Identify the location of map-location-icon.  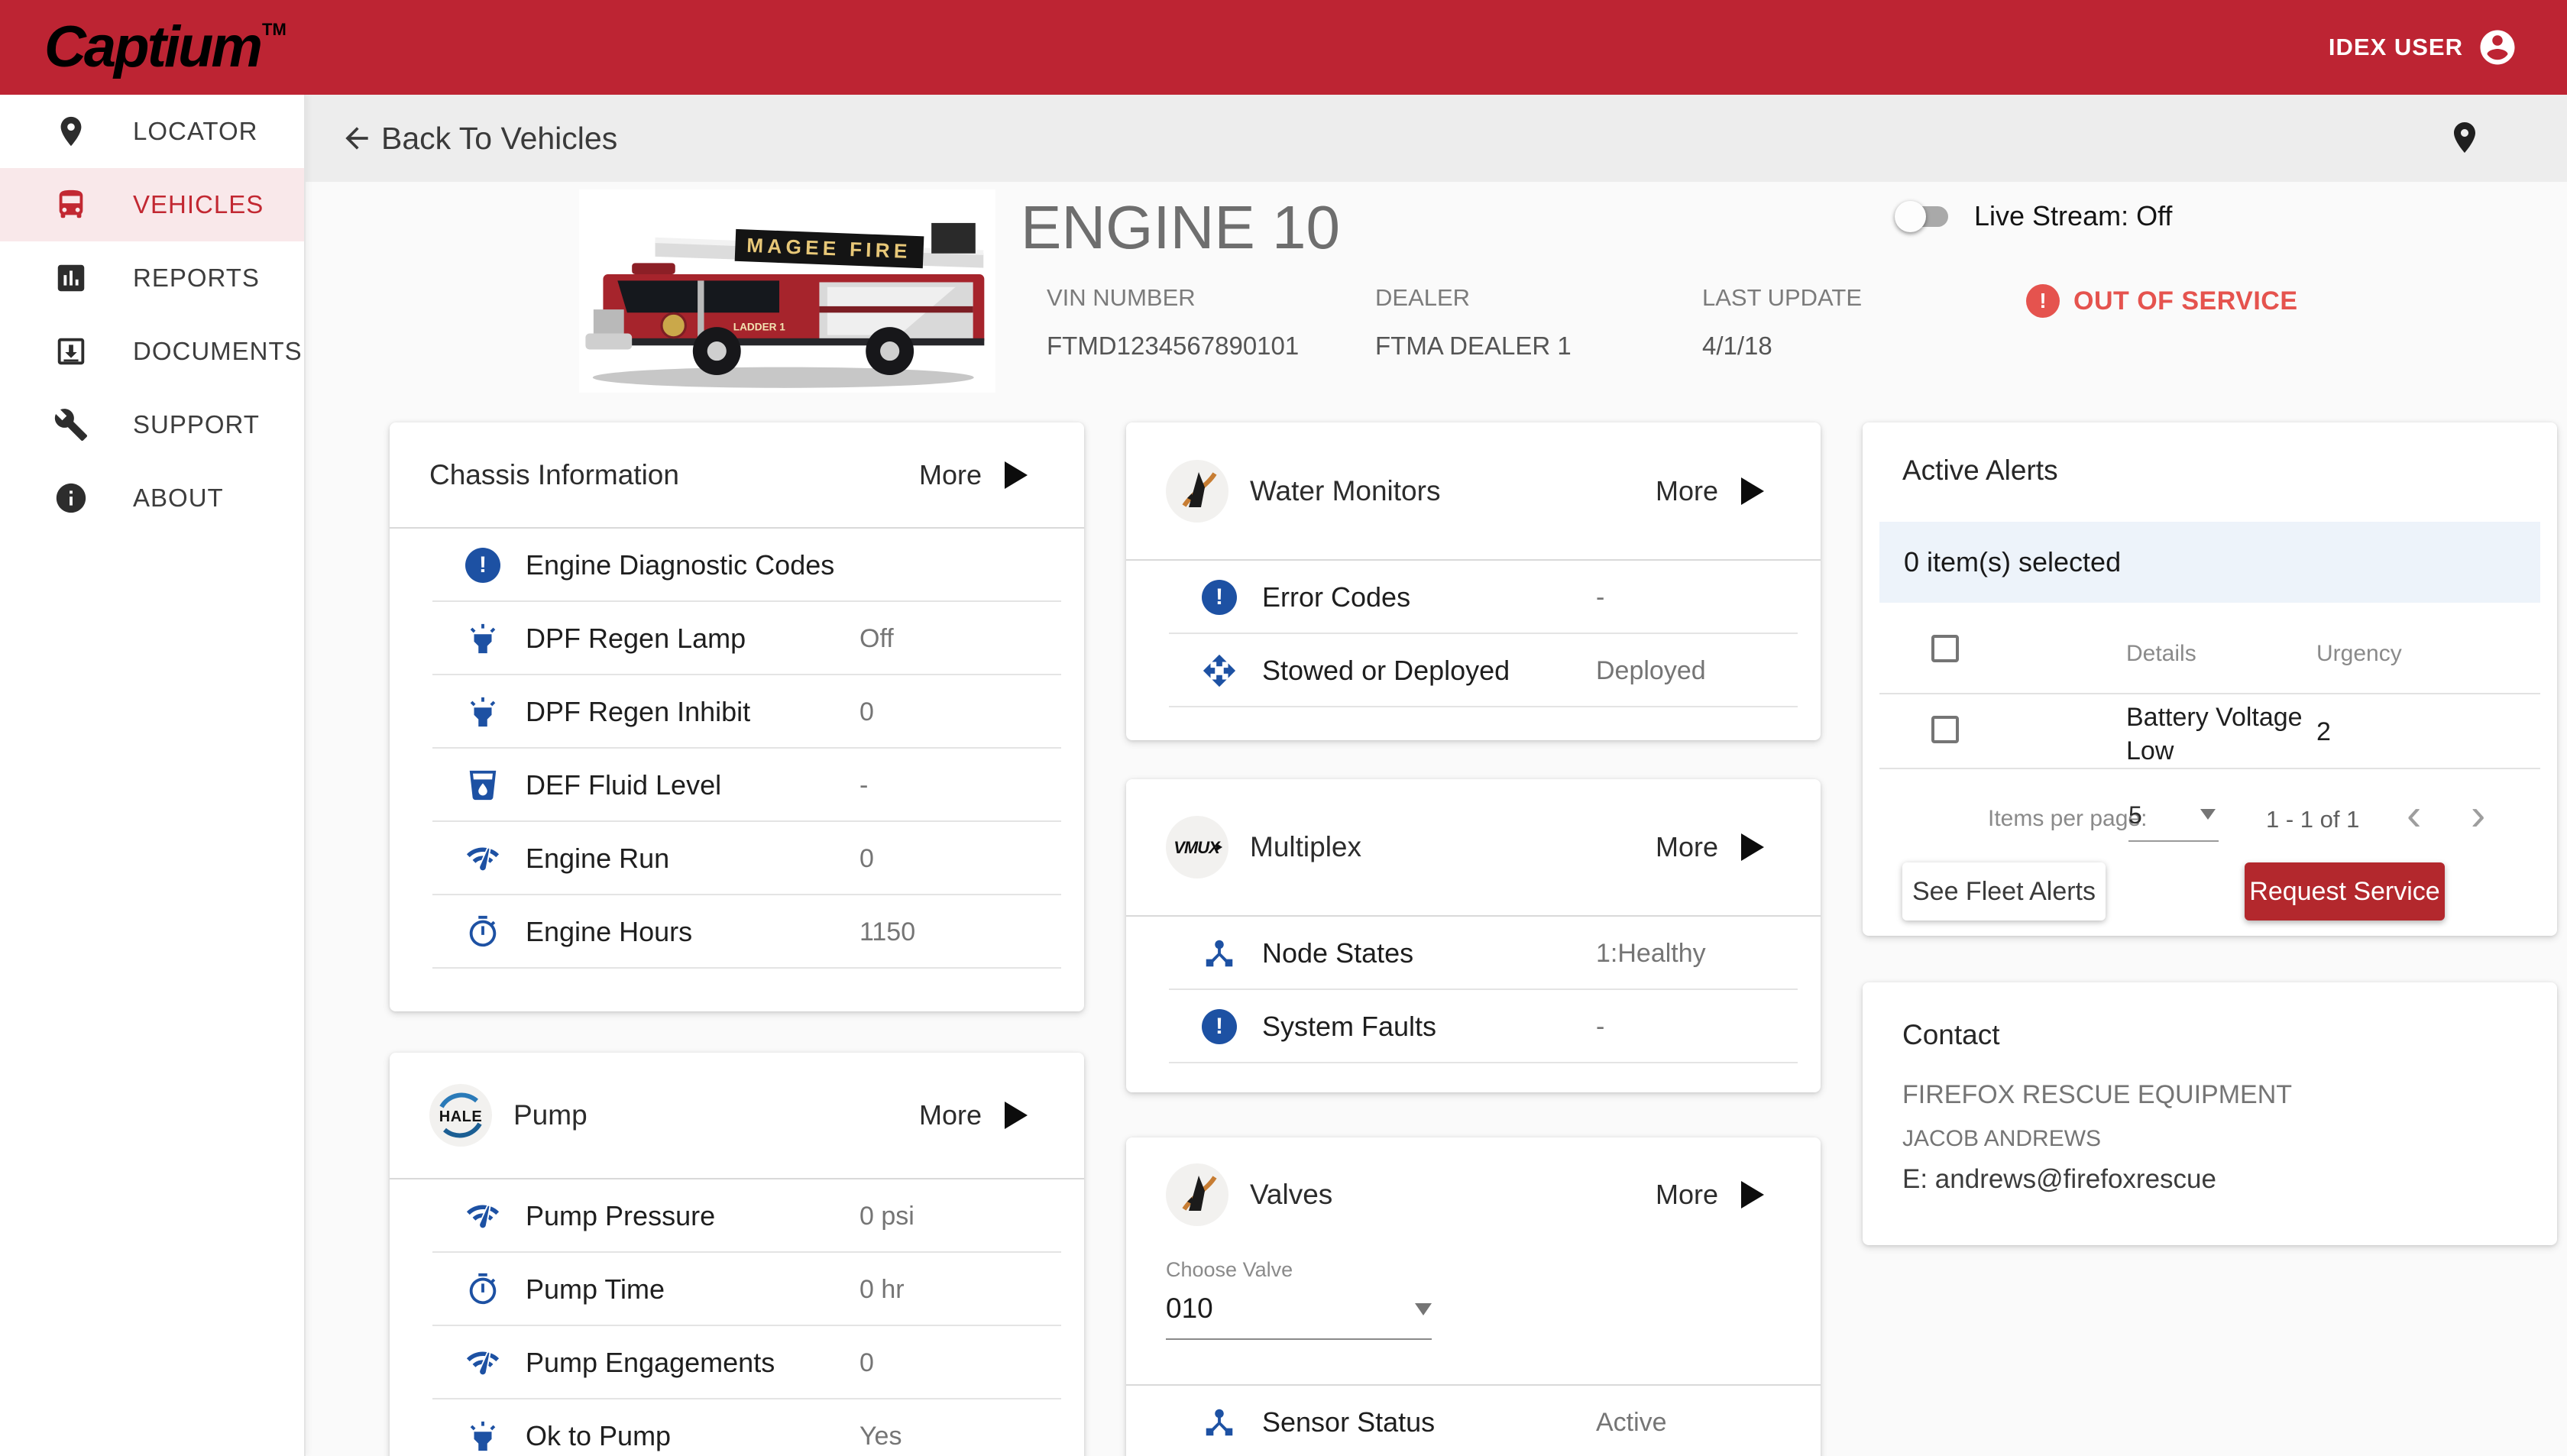
(2464, 137).